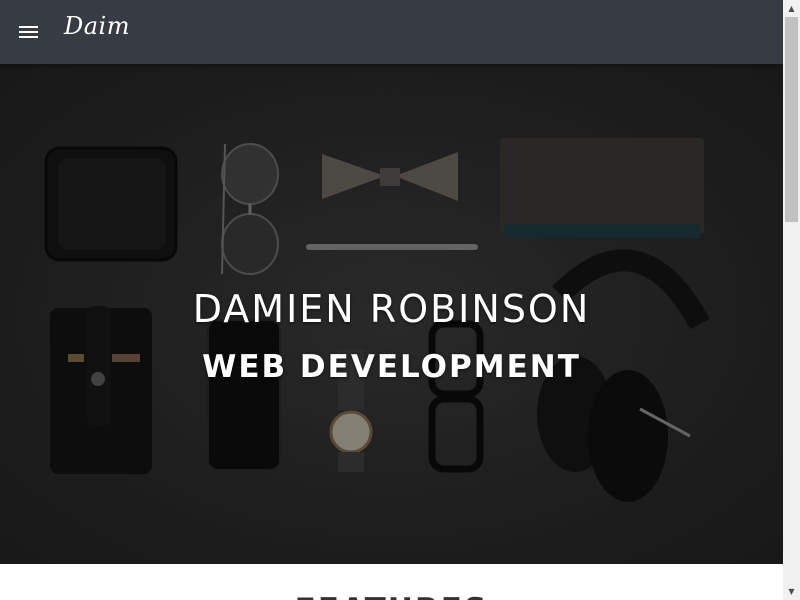 Image resolution: width=800 pixels, height=600 pixels. What do you see at coordinates (391, 32) in the screenshot?
I see `navbar: Daim` at bounding box center [391, 32].